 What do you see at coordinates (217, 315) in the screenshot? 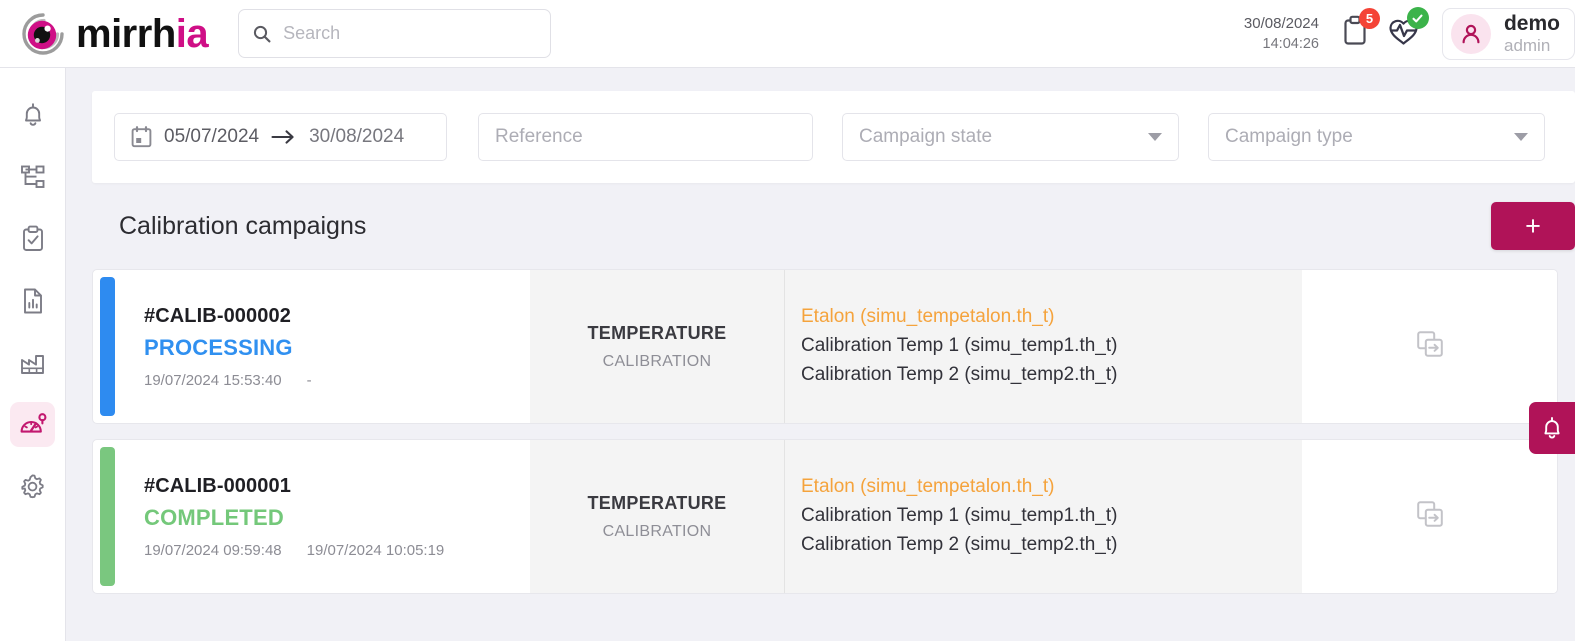
I see `campaign-reference: #CALIB-000002` at bounding box center [217, 315].